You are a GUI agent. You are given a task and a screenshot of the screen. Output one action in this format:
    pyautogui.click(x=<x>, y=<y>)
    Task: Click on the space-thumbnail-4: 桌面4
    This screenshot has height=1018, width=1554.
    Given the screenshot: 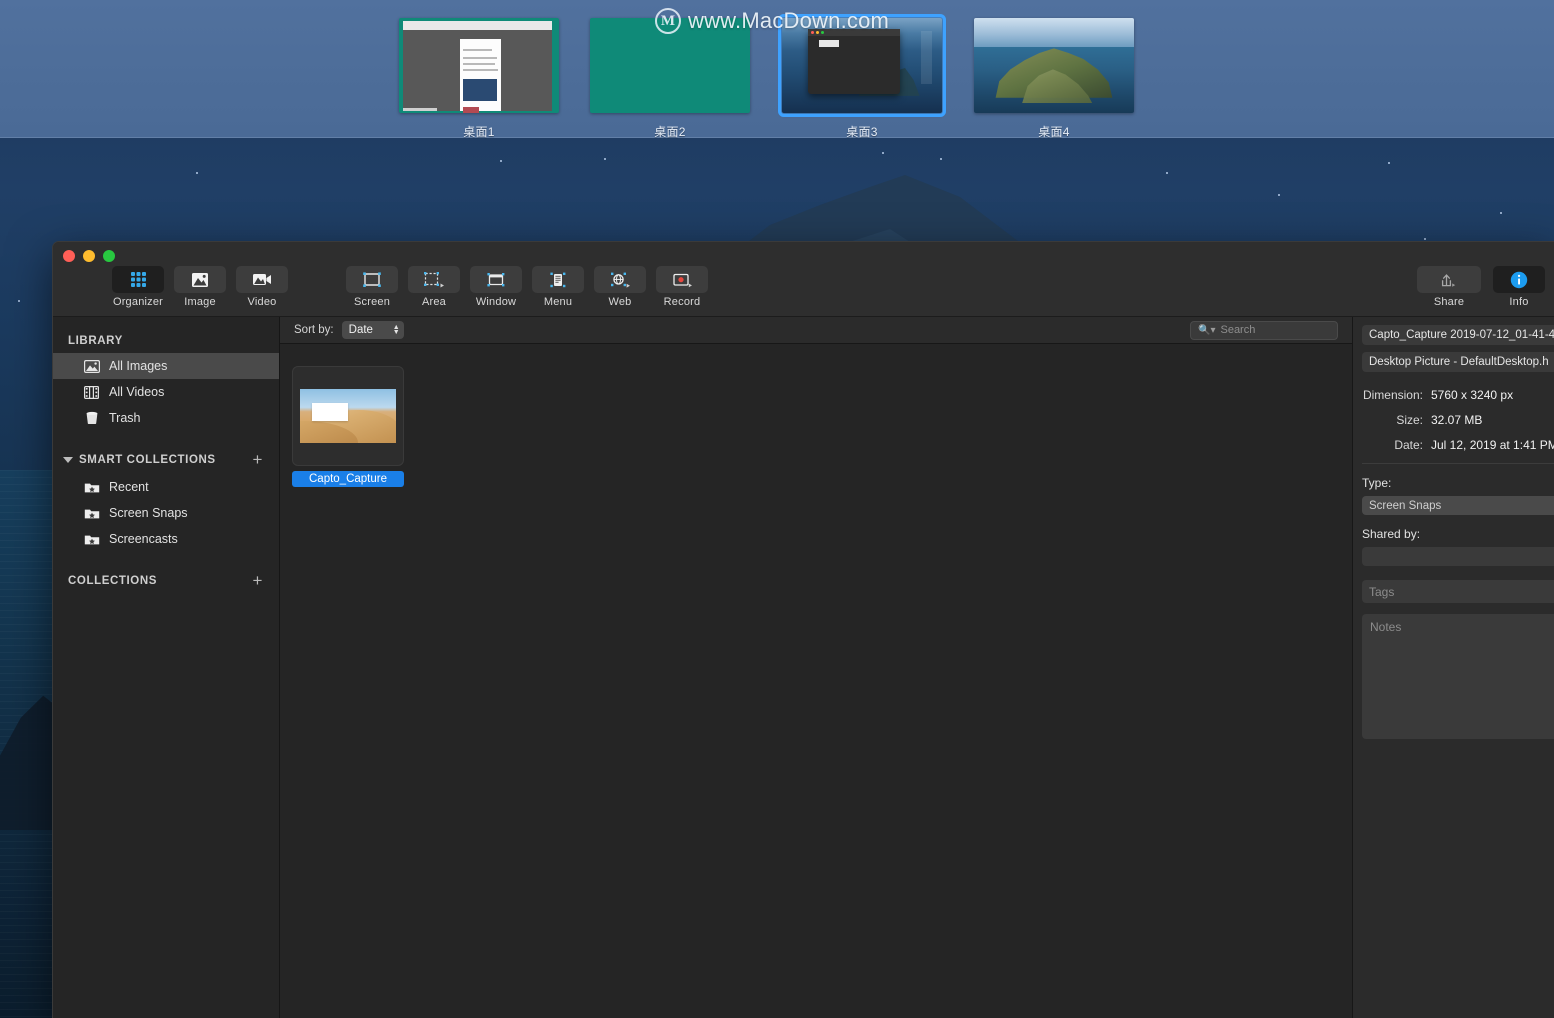 What is the action you would take?
    pyautogui.click(x=1054, y=79)
    